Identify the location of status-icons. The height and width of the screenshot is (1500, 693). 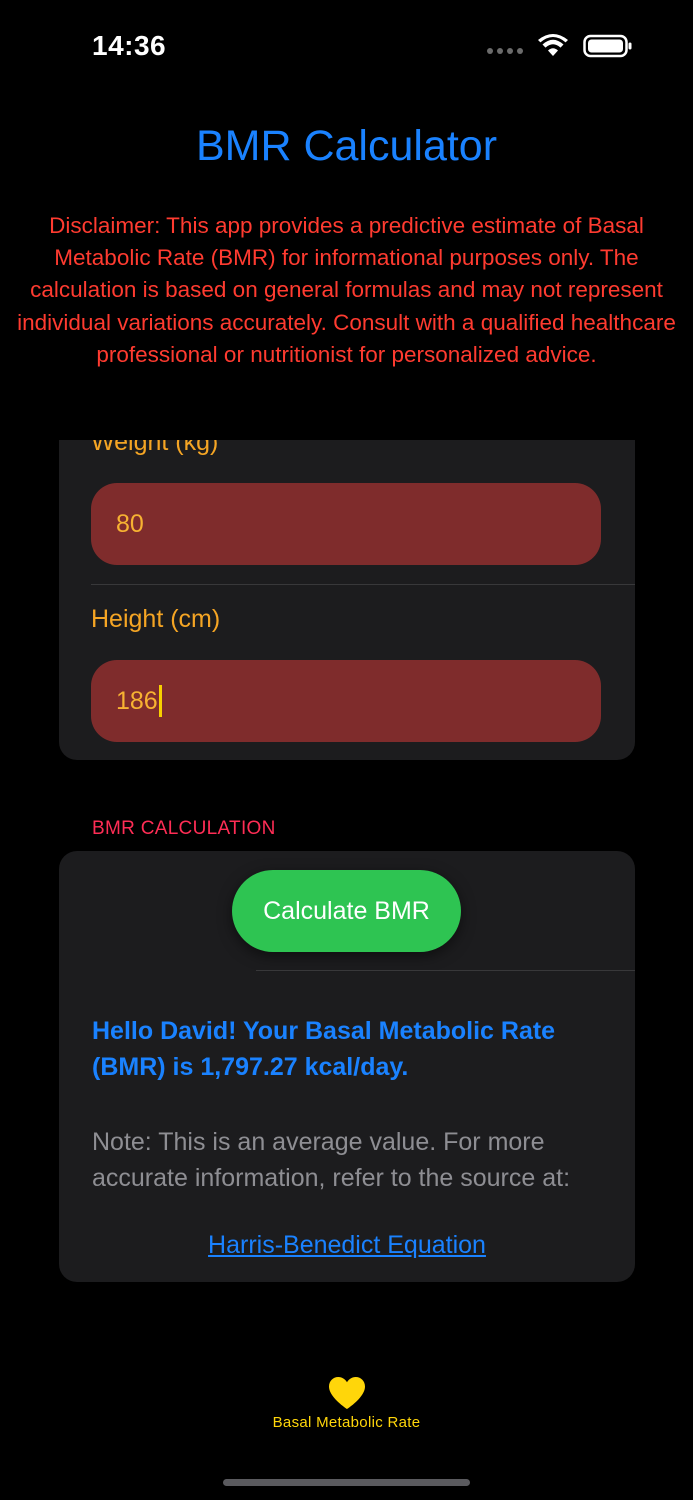
(560, 46).